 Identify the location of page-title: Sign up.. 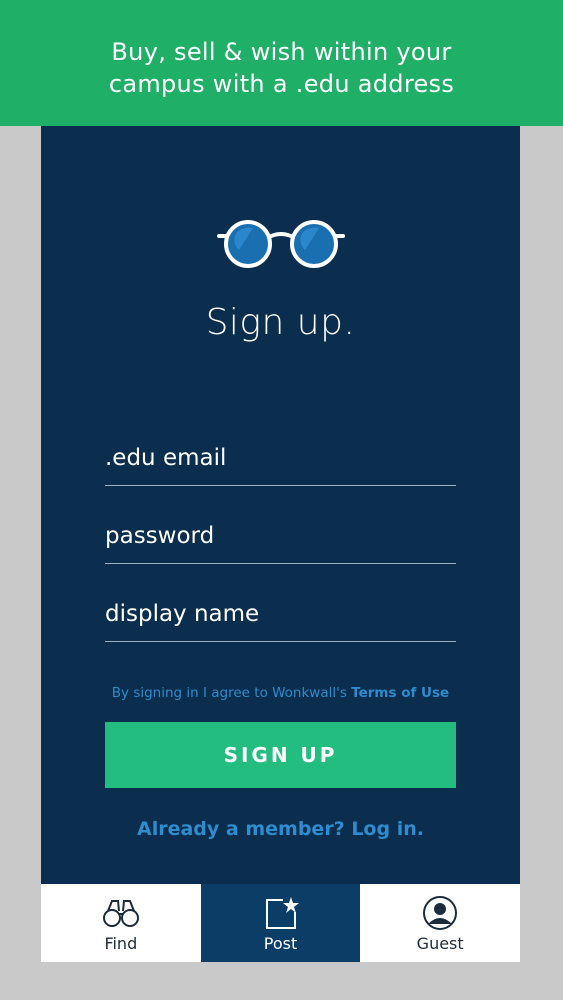
(280, 322).